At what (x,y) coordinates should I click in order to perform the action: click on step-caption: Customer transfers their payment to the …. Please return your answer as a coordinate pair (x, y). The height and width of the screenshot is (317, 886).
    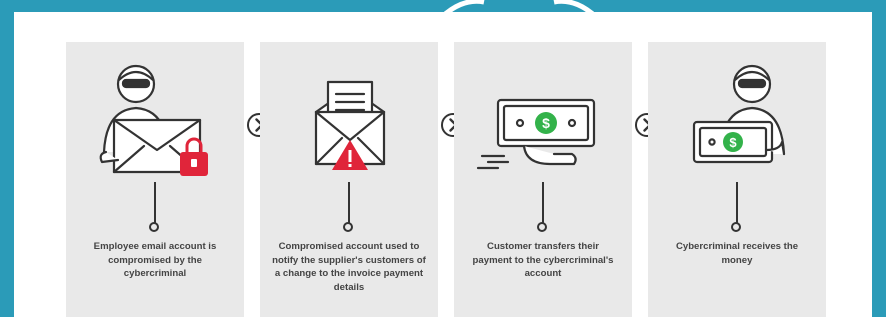
    Looking at the image, I should click on (543, 260).